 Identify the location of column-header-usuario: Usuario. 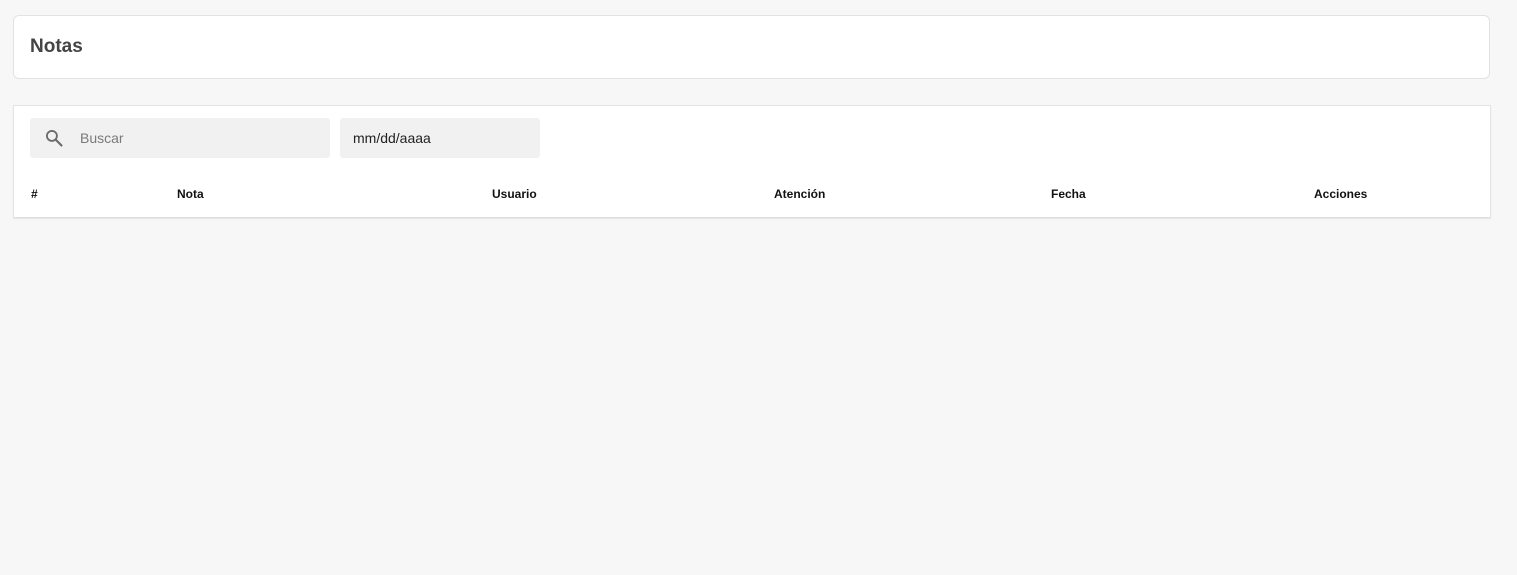
(514, 194).